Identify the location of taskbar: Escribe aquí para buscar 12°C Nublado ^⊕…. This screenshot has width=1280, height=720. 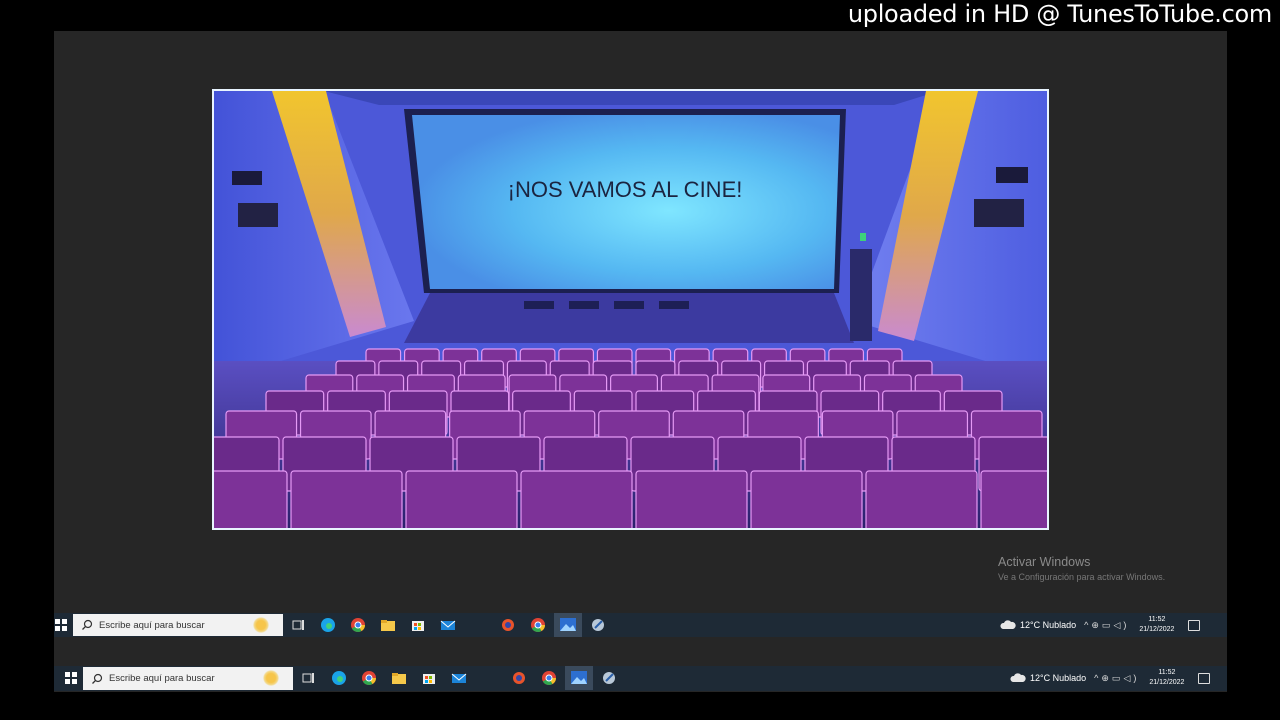
(640, 625).